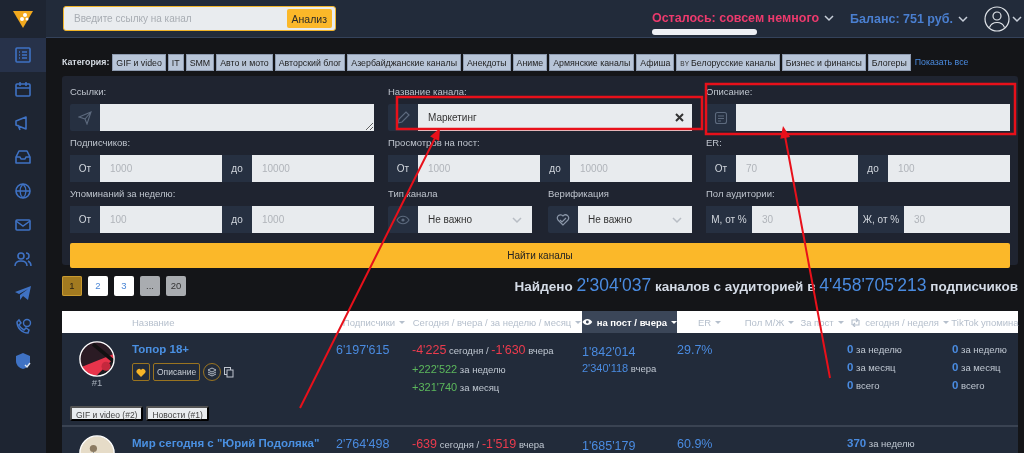 This screenshot has width=1024, height=453. Describe the element at coordinates (413, 194) in the screenshot. I see `field-label: Тип канала` at that location.